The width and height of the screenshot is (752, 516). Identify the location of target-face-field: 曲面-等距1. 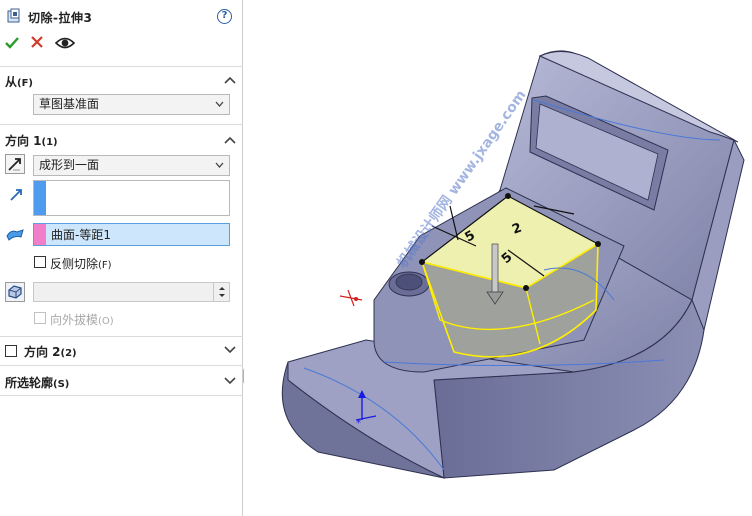
(131, 234).